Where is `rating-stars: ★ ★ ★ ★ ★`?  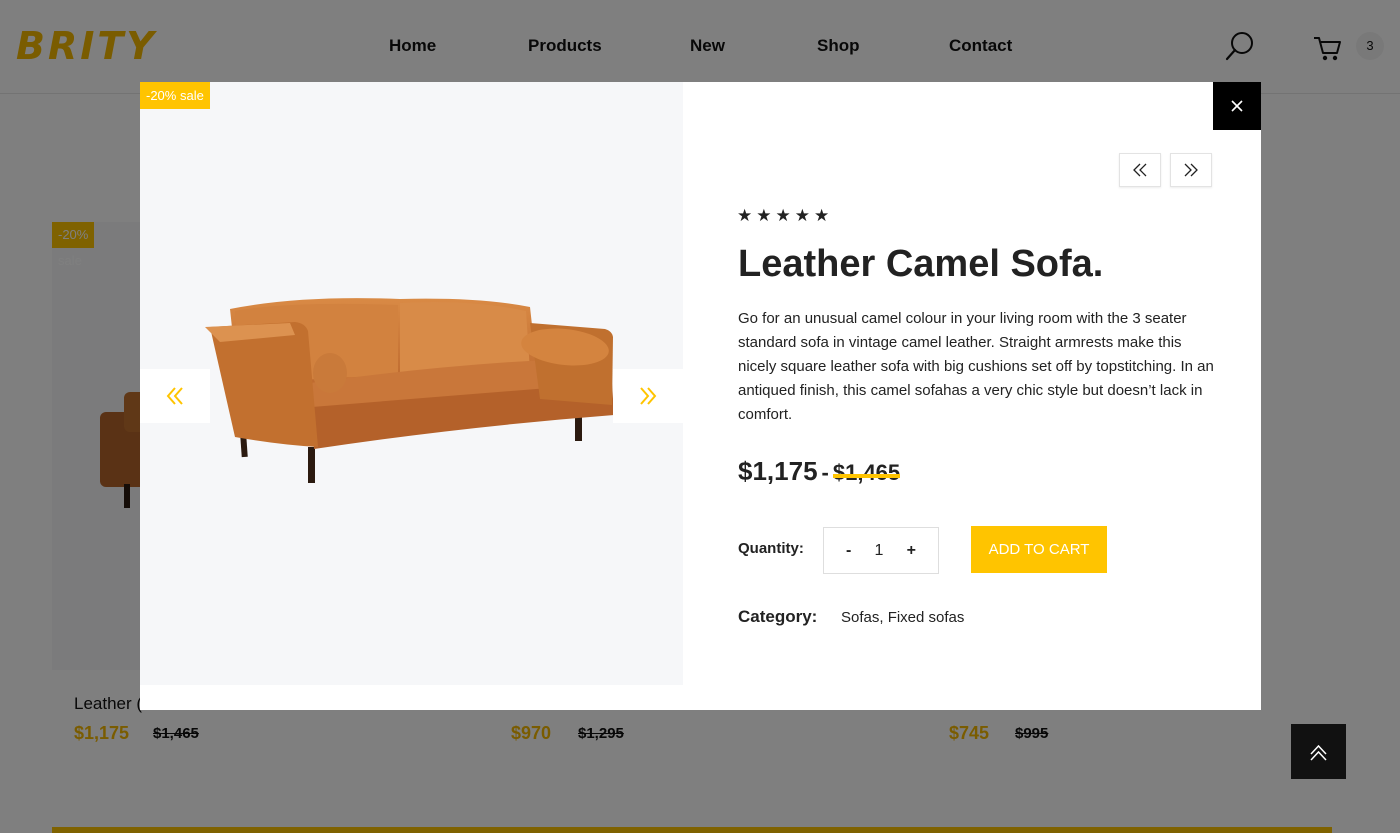
rating-stars: ★ ★ ★ ★ ★ is located at coordinates (783, 216).